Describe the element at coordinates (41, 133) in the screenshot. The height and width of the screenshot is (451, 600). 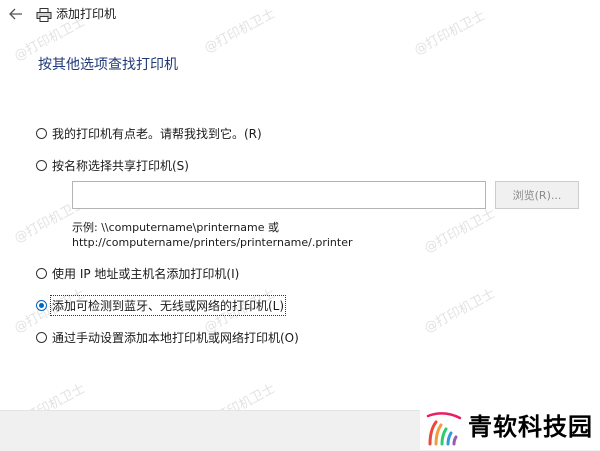
I see `radio-old-printer` at that location.